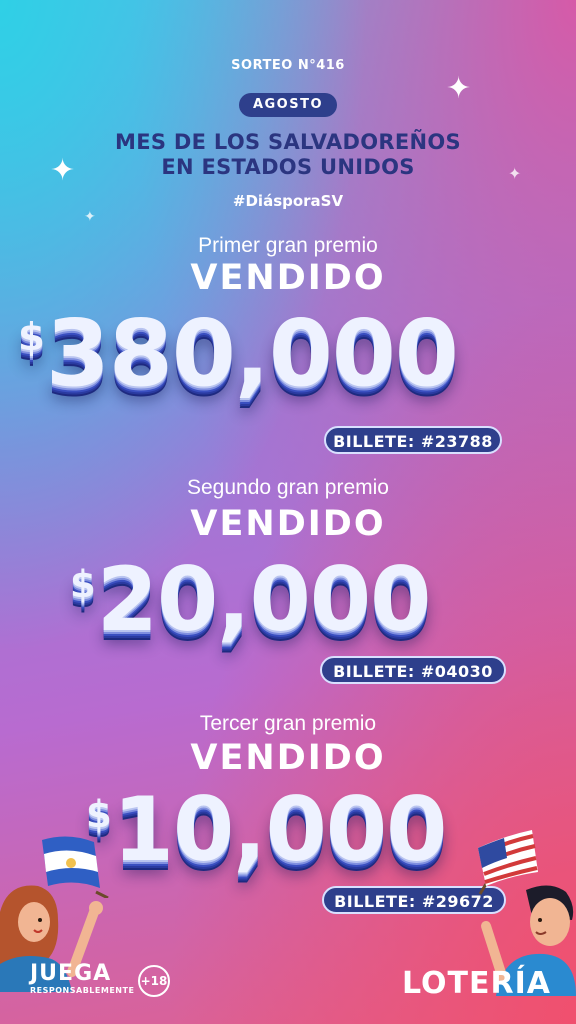 Image resolution: width=576 pixels, height=1024 pixels. Describe the element at coordinates (413, 440) in the screenshot. I see `prize-1-ticket: BILLETE: #23788` at that location.